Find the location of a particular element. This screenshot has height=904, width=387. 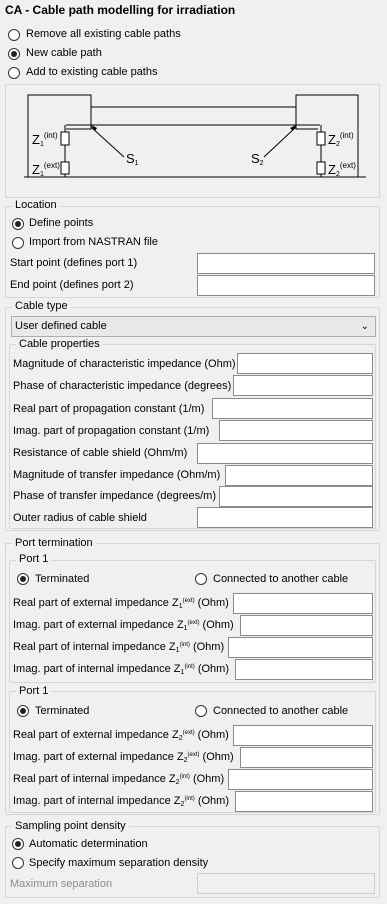

end-point-label: End point (defines port 2) is located at coordinates (72, 285).